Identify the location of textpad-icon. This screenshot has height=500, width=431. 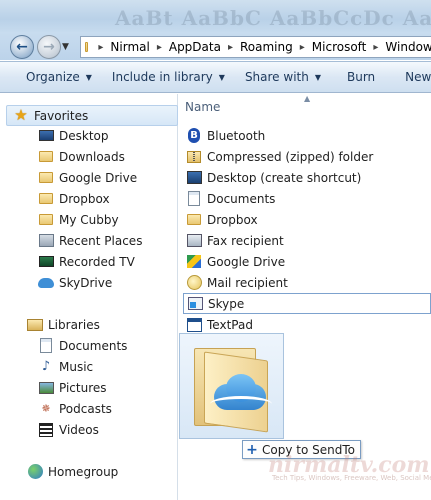
(194, 325).